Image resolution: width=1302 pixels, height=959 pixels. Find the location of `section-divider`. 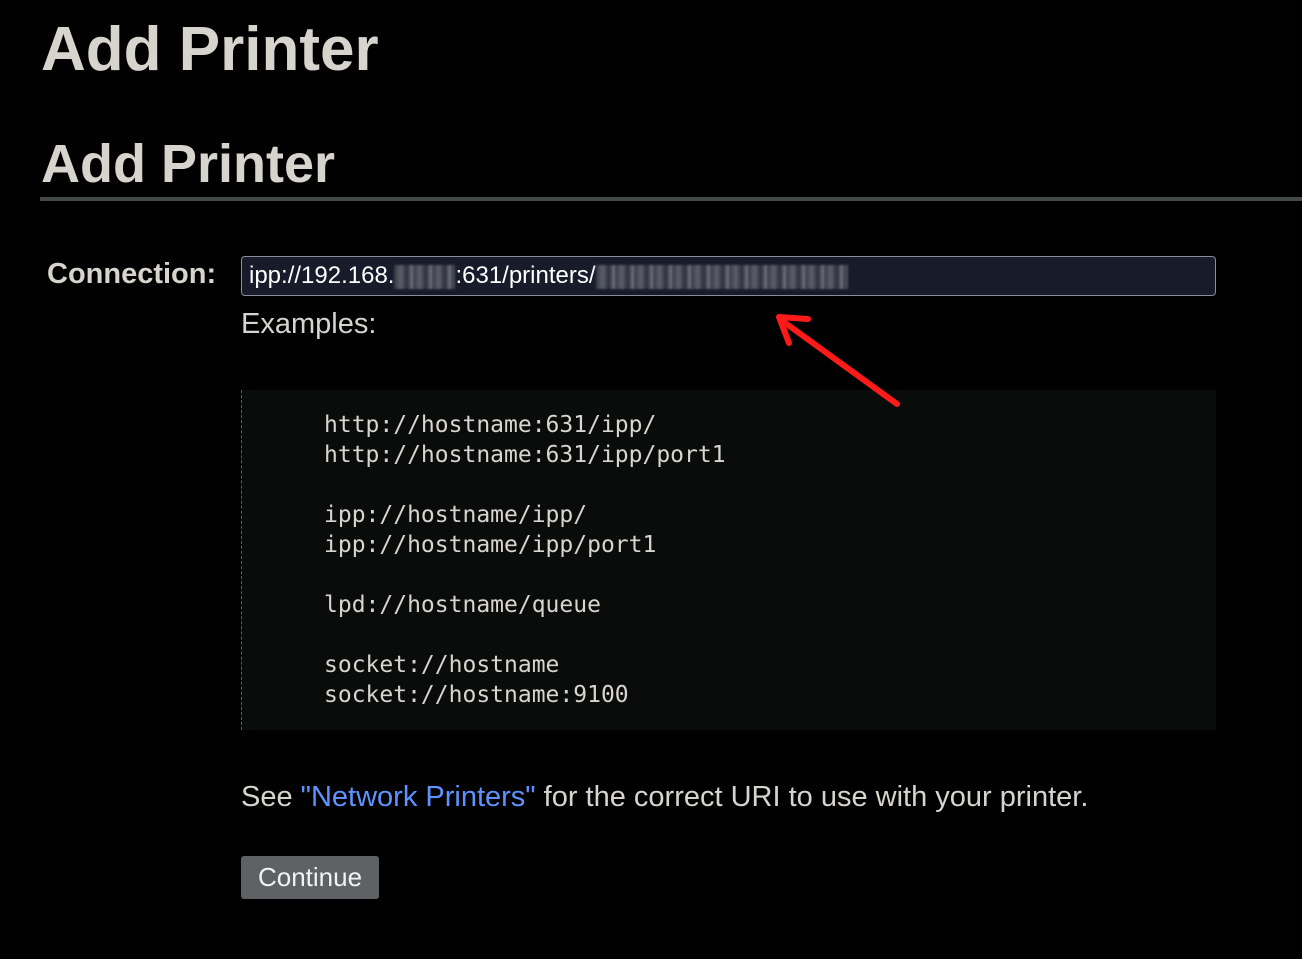

section-divider is located at coordinates (671, 199).